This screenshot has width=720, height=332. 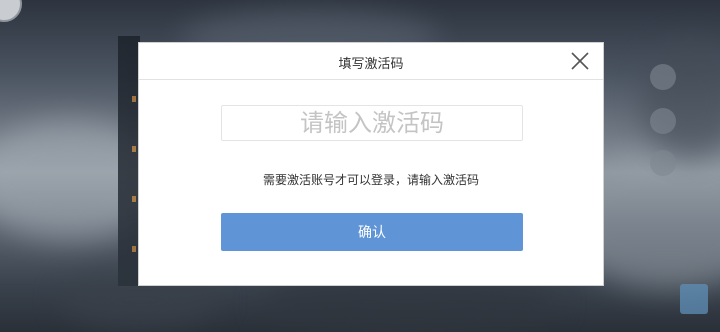 I want to click on dialog-title: 填写激活码, so click(x=371, y=64).